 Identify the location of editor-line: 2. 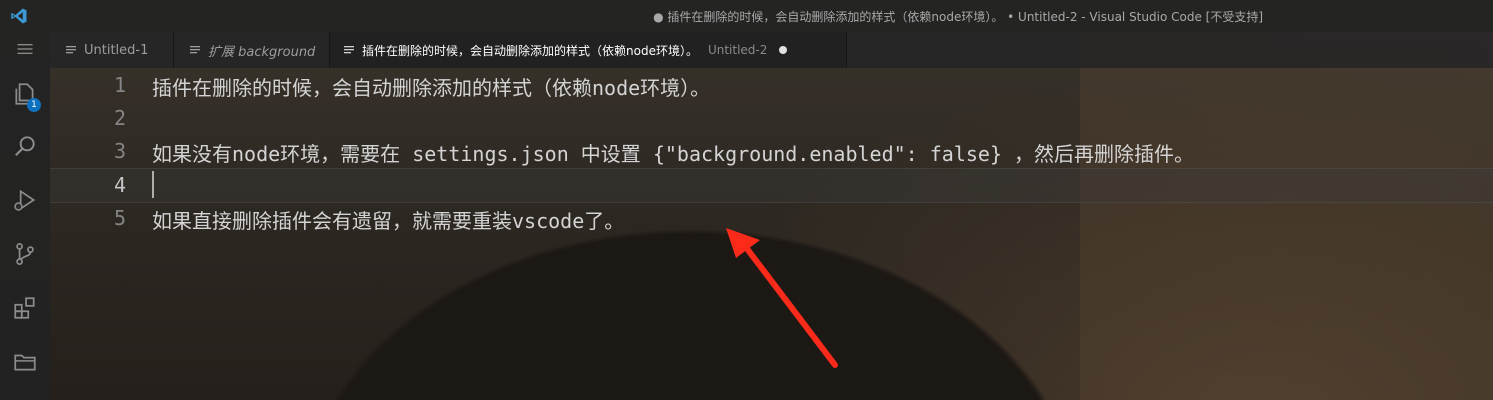
(771, 117).